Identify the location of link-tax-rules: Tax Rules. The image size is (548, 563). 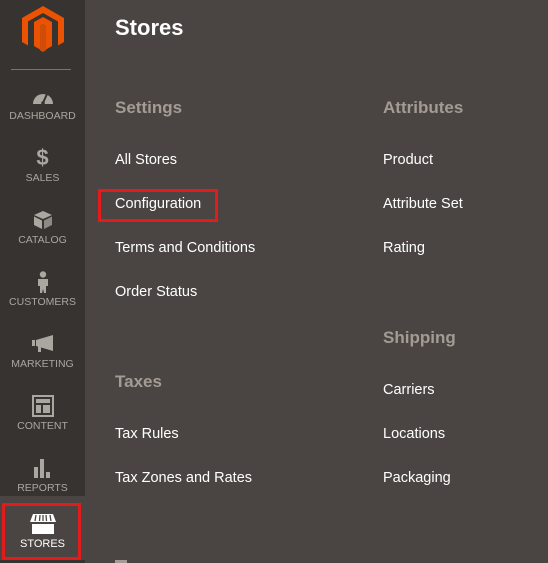
(147, 434).